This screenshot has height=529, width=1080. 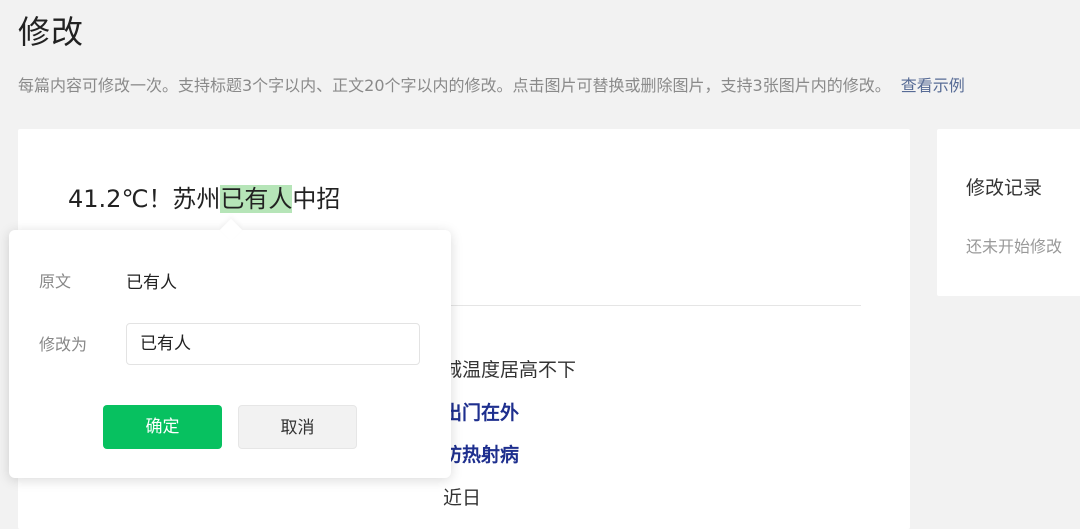 What do you see at coordinates (1008, 212) in the screenshot?
I see `edit-record-panel: 修改记录 还未开始修改` at bounding box center [1008, 212].